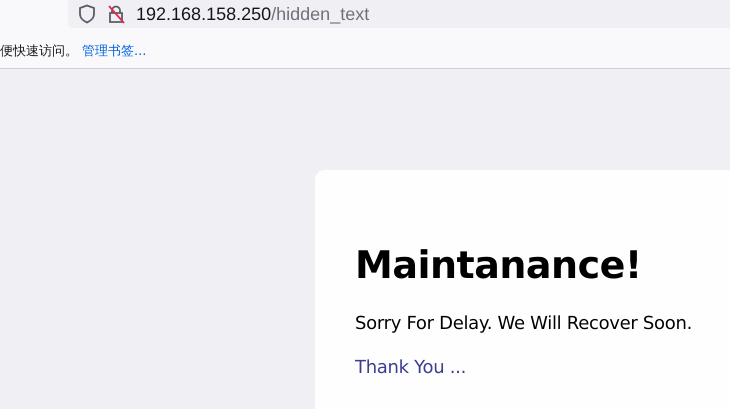  I want to click on address-bar: 192.168.158.250/hidden_text, so click(399, 14).